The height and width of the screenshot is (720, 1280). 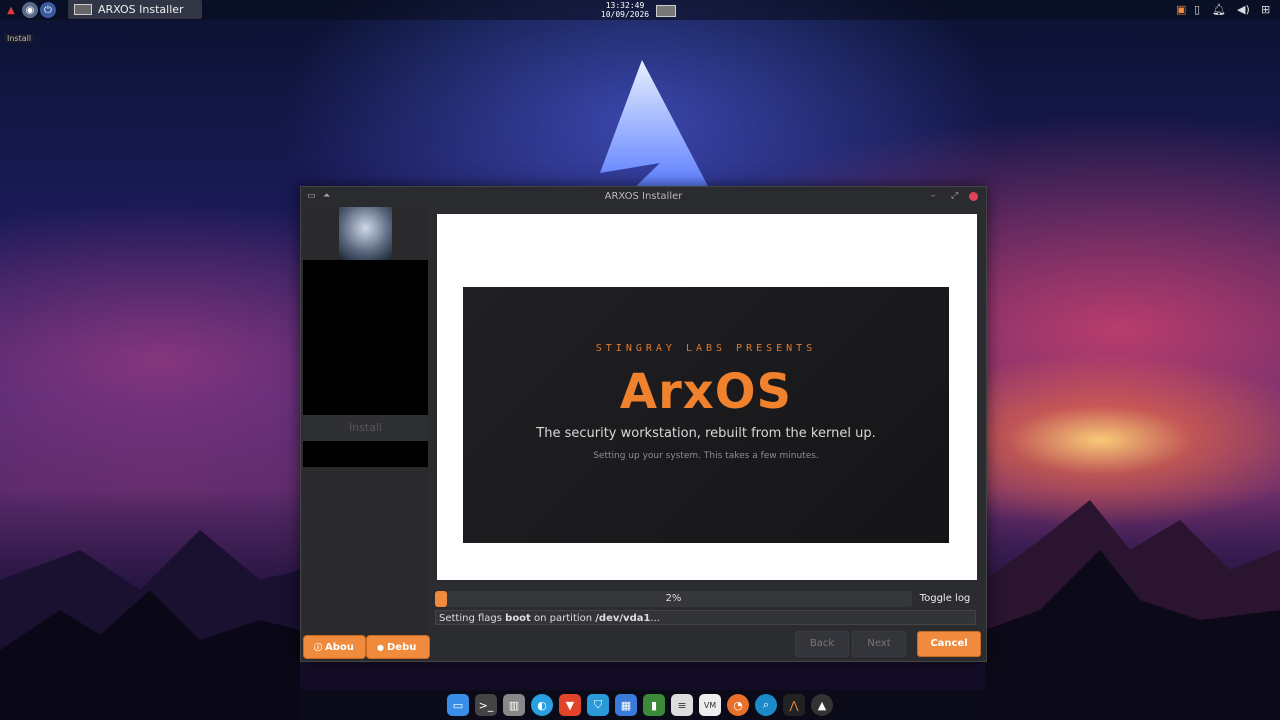 I want to click on clipboard-icon: ▯, so click(x=1197, y=9).